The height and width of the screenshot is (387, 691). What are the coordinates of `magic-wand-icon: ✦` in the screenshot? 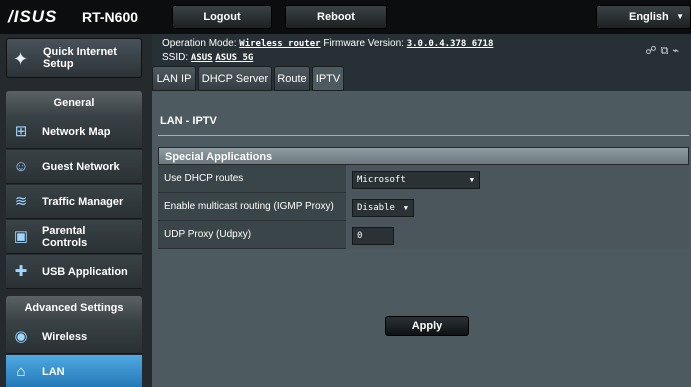 It's located at (21, 59).